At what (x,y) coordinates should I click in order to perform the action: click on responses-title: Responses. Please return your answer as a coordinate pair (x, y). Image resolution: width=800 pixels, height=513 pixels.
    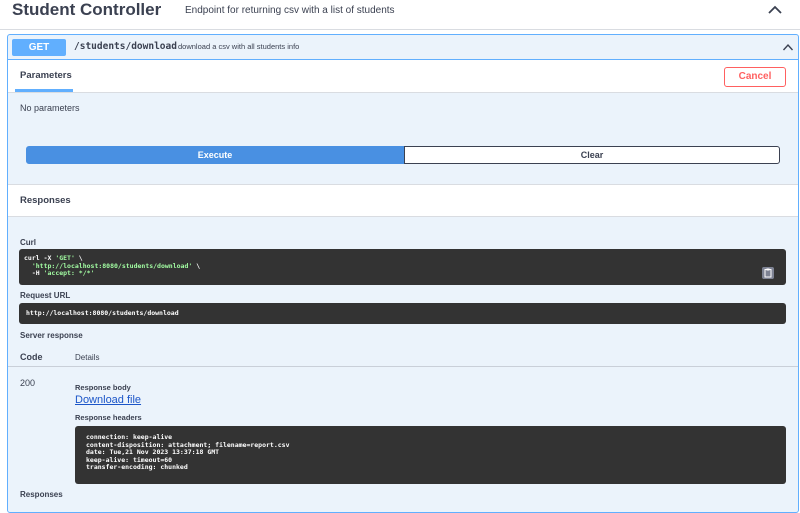
    Looking at the image, I should click on (45, 200).